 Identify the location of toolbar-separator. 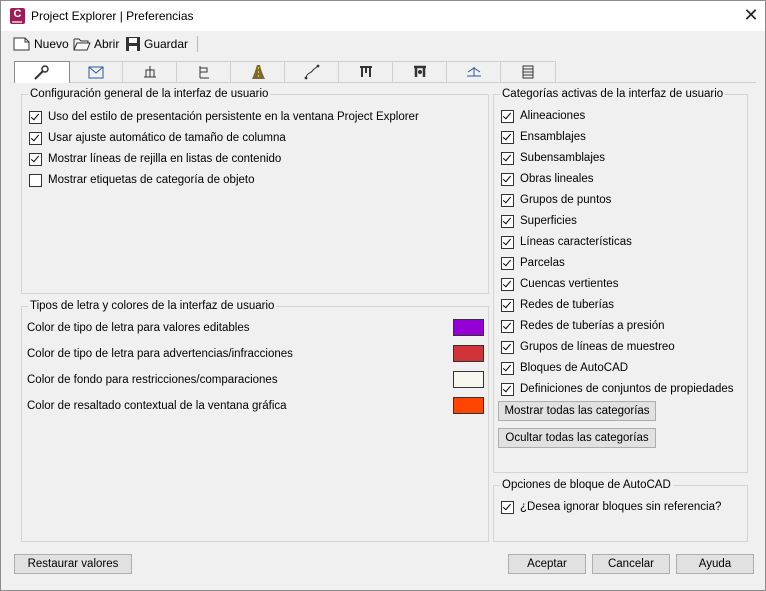
(197, 44).